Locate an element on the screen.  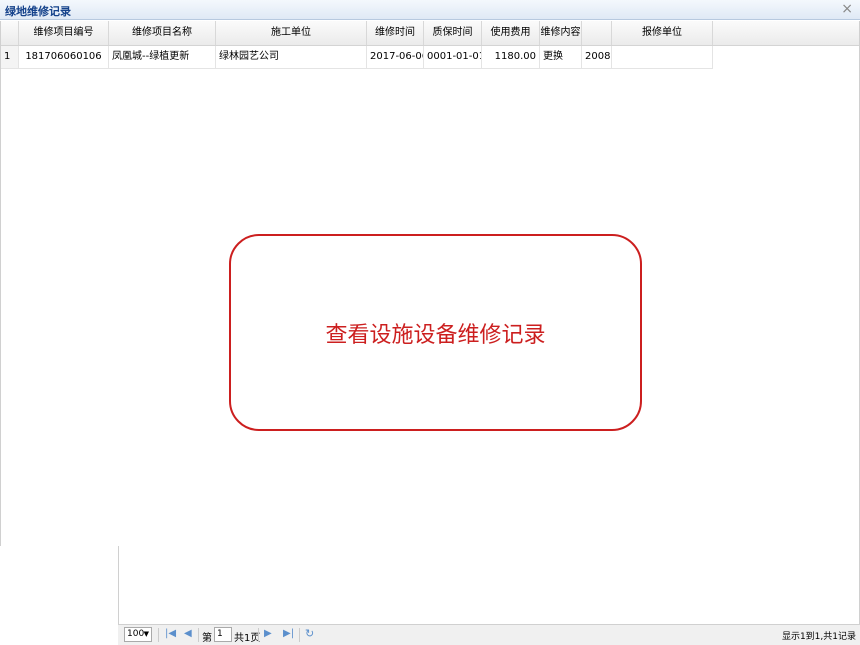
cell-code: 2008 is located at coordinates (597, 57).